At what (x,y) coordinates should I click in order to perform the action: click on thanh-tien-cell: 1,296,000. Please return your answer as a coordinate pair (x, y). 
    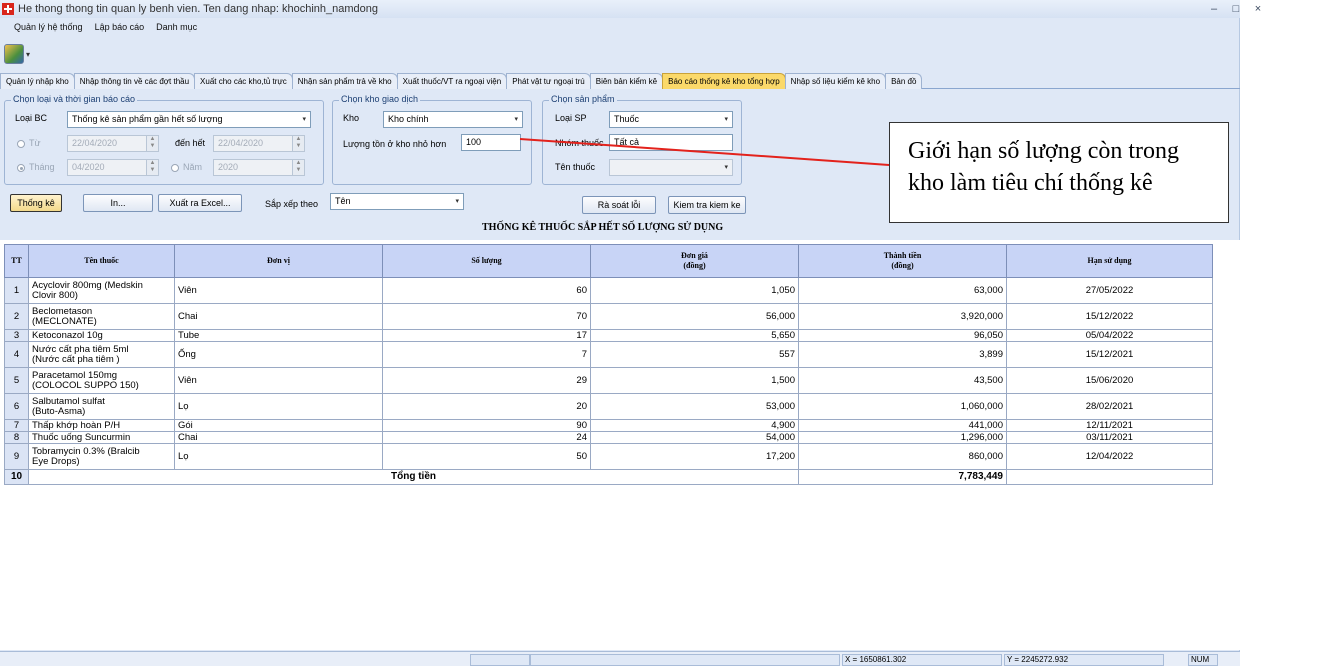
    Looking at the image, I should click on (902, 437).